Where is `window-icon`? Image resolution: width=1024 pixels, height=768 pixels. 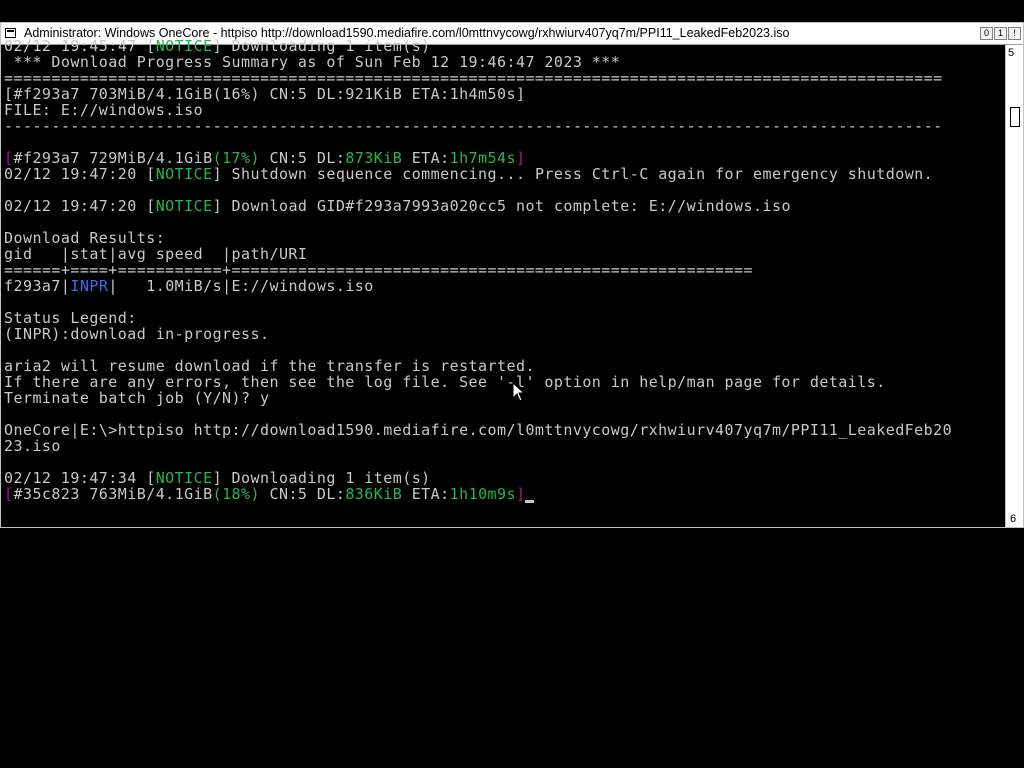 window-icon is located at coordinates (10, 33).